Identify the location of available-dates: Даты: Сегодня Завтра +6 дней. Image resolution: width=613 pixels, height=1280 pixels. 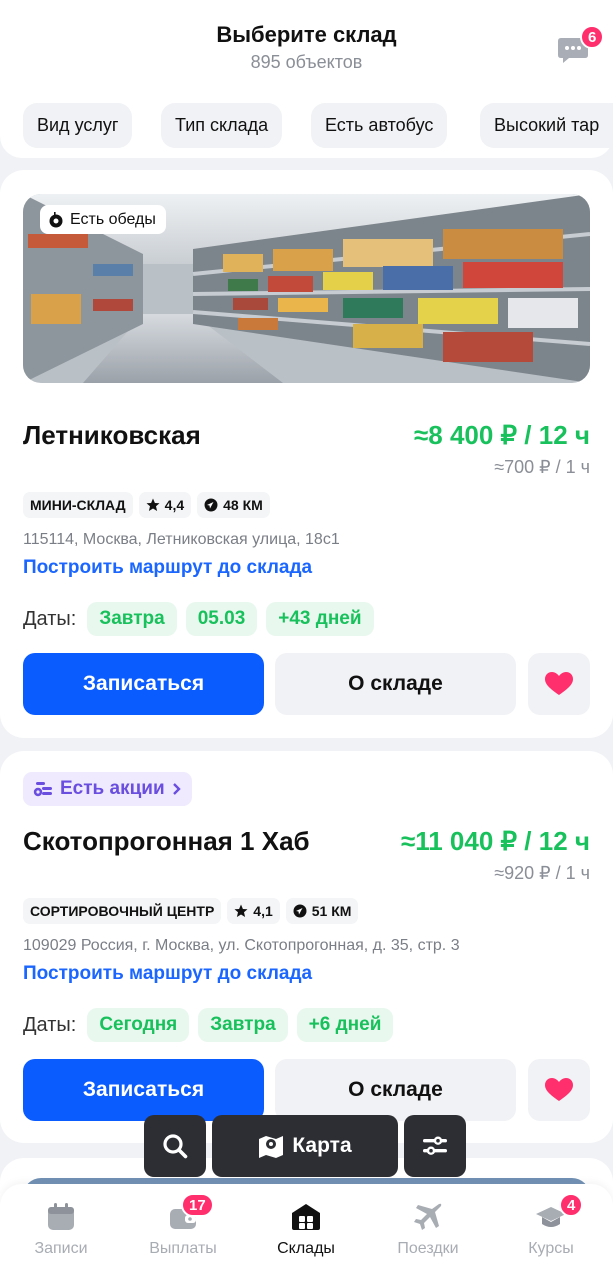
(208, 1025).